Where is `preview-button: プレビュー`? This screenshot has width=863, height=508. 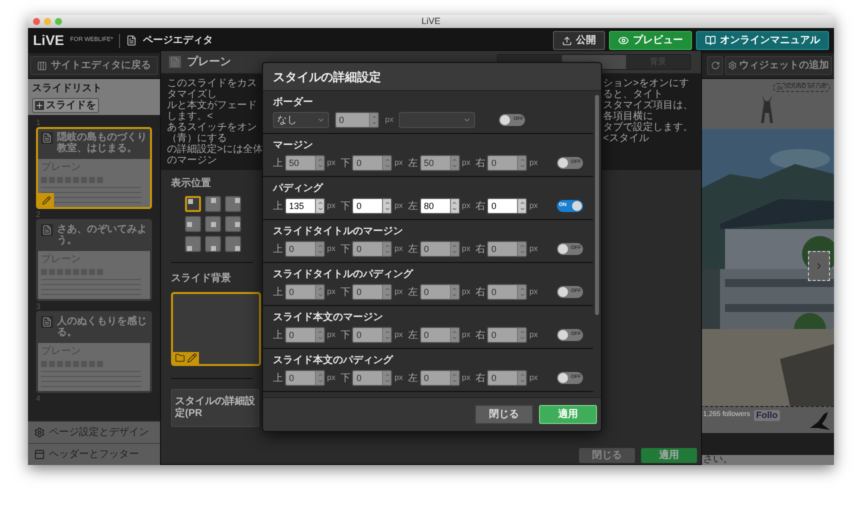
preview-button: プレビュー is located at coordinates (650, 40).